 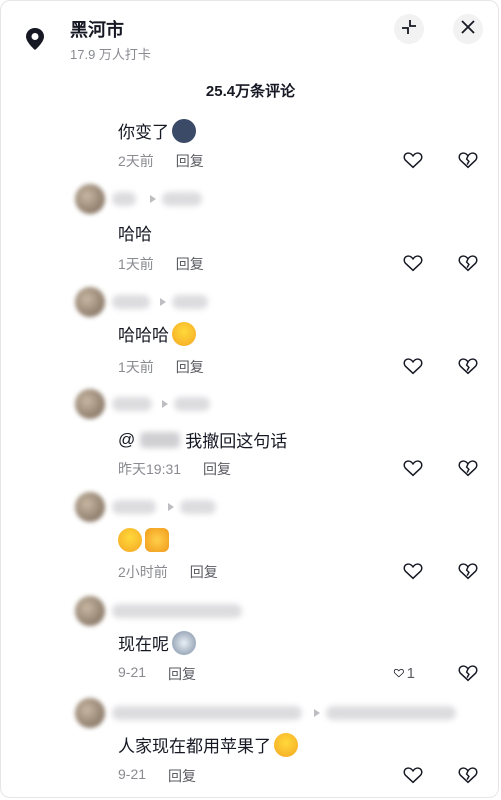 I want to click on collapse-icon, so click(x=409, y=29).